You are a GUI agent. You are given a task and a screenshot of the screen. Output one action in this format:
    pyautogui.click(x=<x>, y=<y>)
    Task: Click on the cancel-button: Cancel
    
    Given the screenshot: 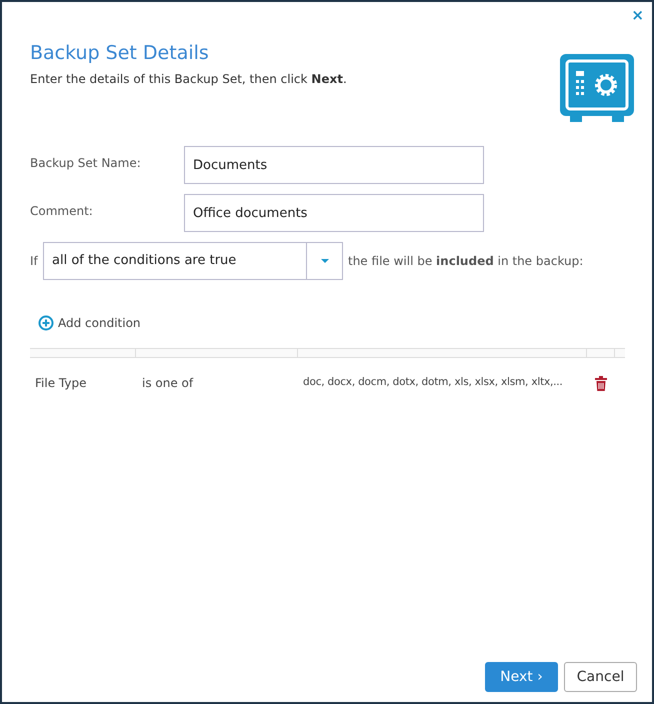 What is the action you would take?
    pyautogui.click(x=600, y=677)
    